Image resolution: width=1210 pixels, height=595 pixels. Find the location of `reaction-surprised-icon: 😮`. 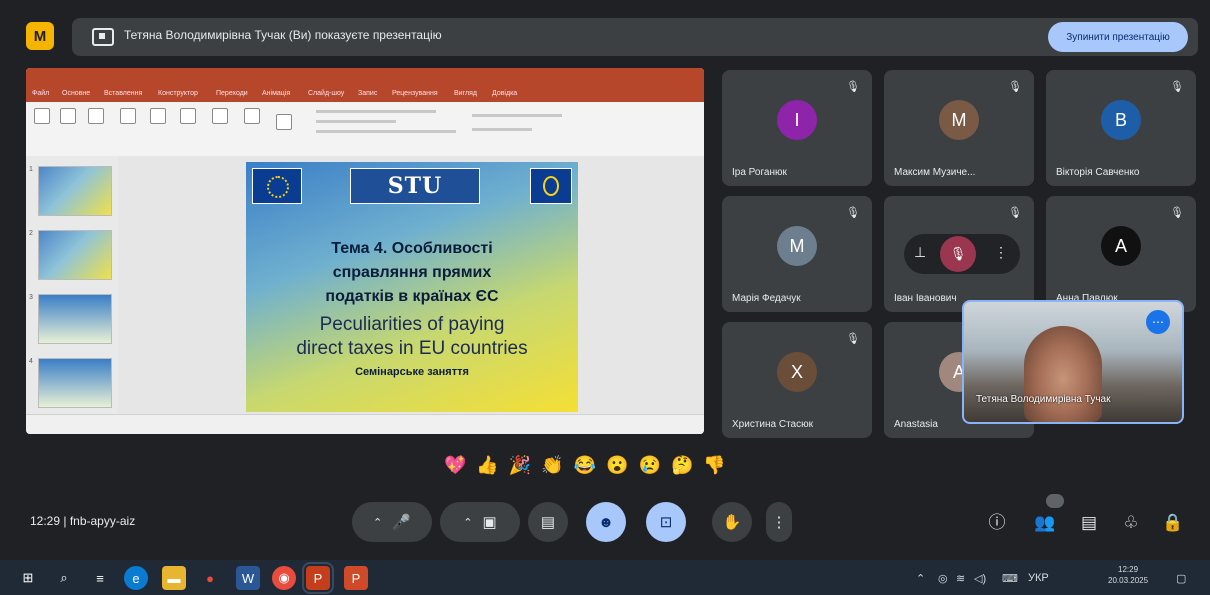

reaction-surprised-icon: 😮 is located at coordinates (617, 465).